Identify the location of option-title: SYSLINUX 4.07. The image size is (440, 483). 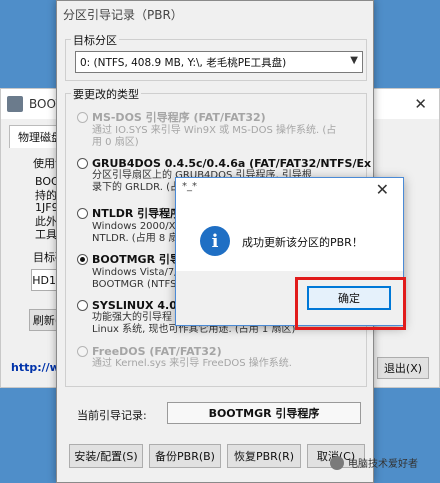
(138, 305).